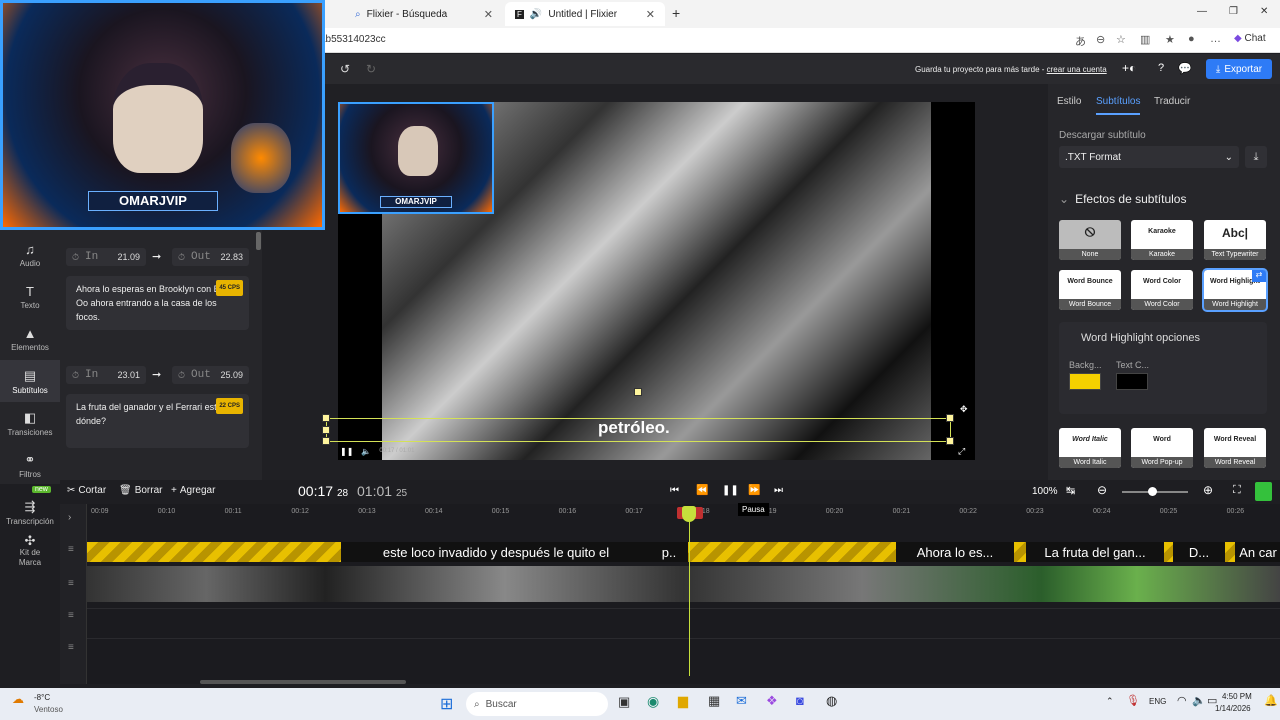 This screenshot has height=720, width=1280. What do you see at coordinates (1161, 68) in the screenshot?
I see `help-icon: ?` at bounding box center [1161, 68].